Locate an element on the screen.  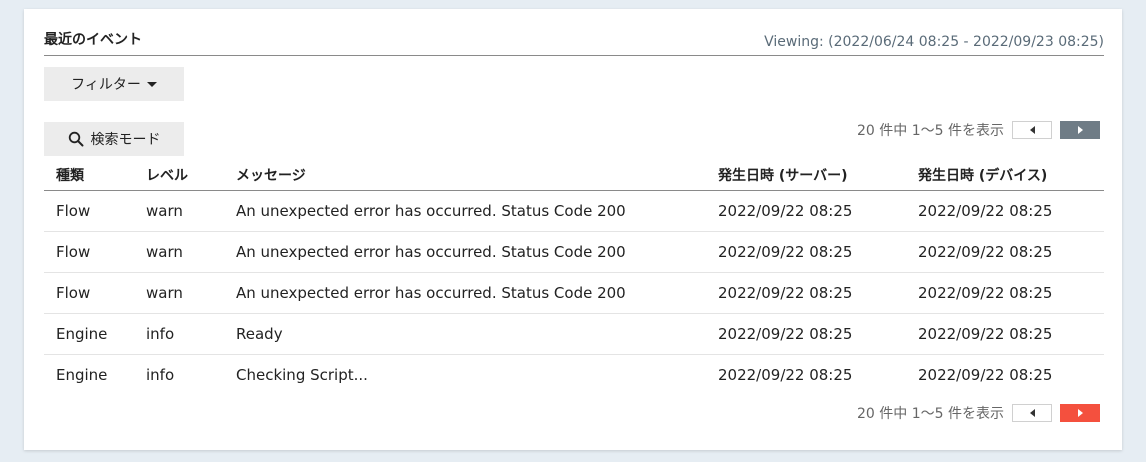
table-header-row: 種類 レベル メッセージ 発生日時 (サーバー) 発生日時 (デバイス) is located at coordinates (574, 175).